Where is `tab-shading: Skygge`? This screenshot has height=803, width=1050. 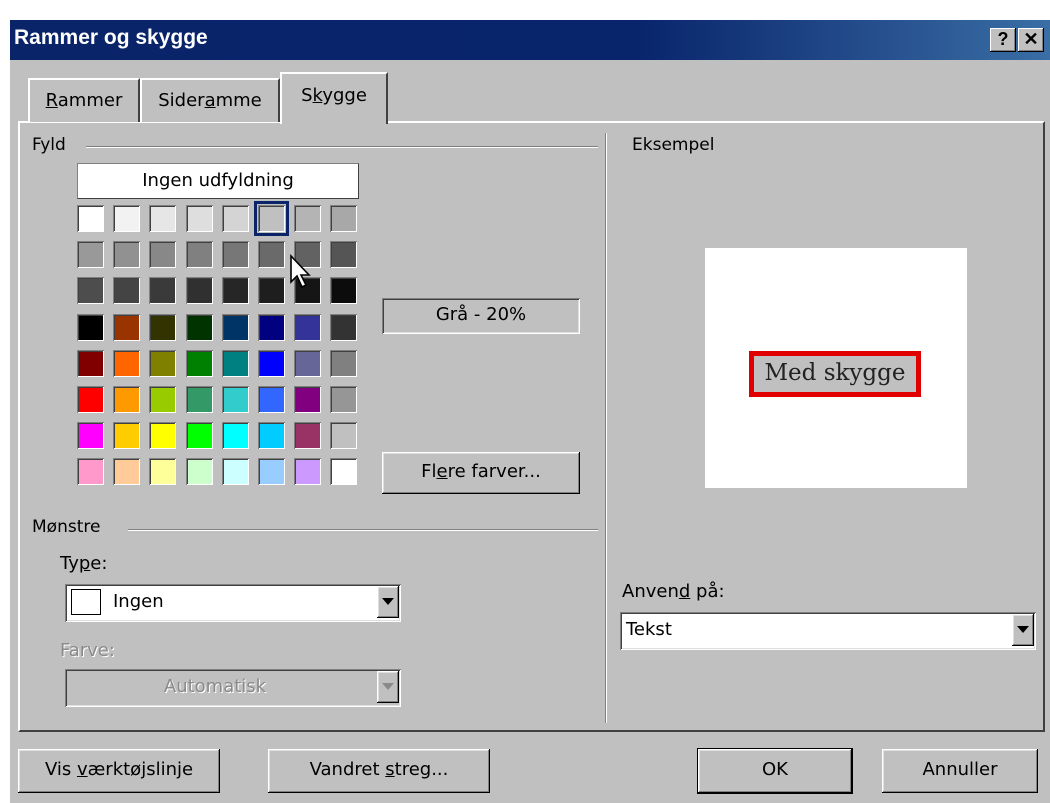
tab-shading: Skygge is located at coordinates (334, 98).